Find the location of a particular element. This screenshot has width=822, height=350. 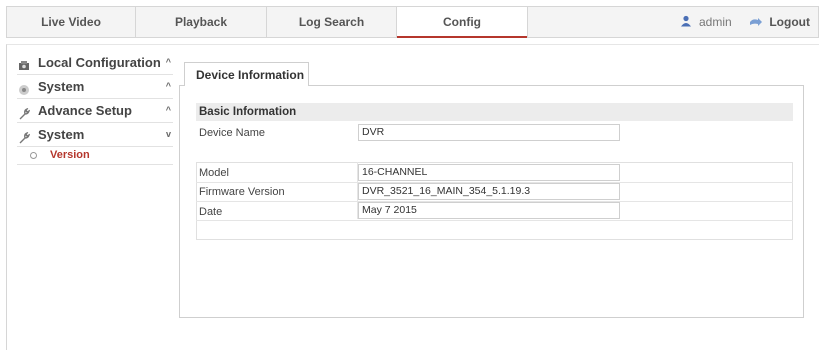

tab-playback: Playback is located at coordinates (201, 22).